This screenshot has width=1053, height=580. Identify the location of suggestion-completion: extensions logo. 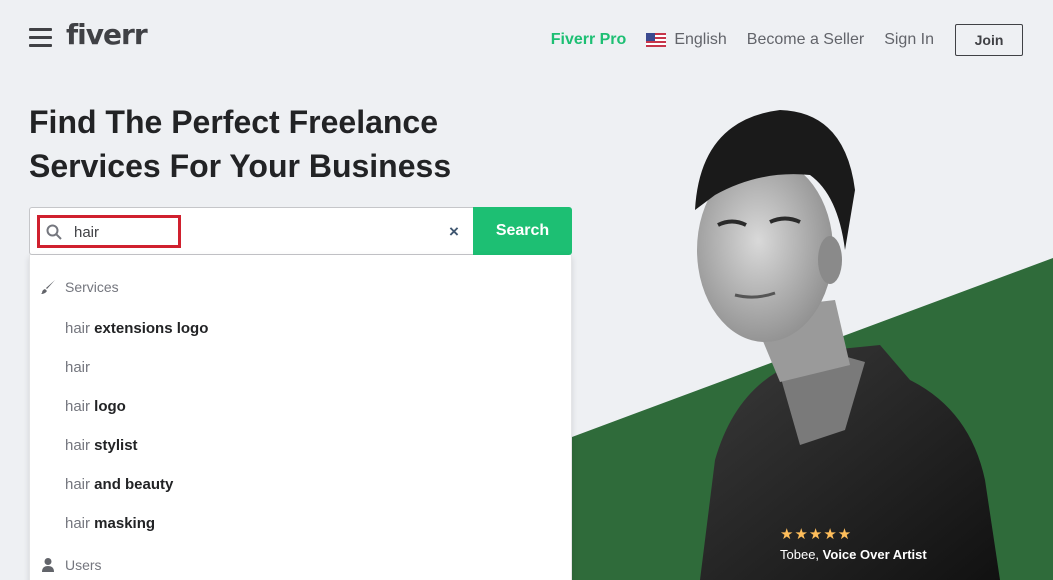
(149, 328).